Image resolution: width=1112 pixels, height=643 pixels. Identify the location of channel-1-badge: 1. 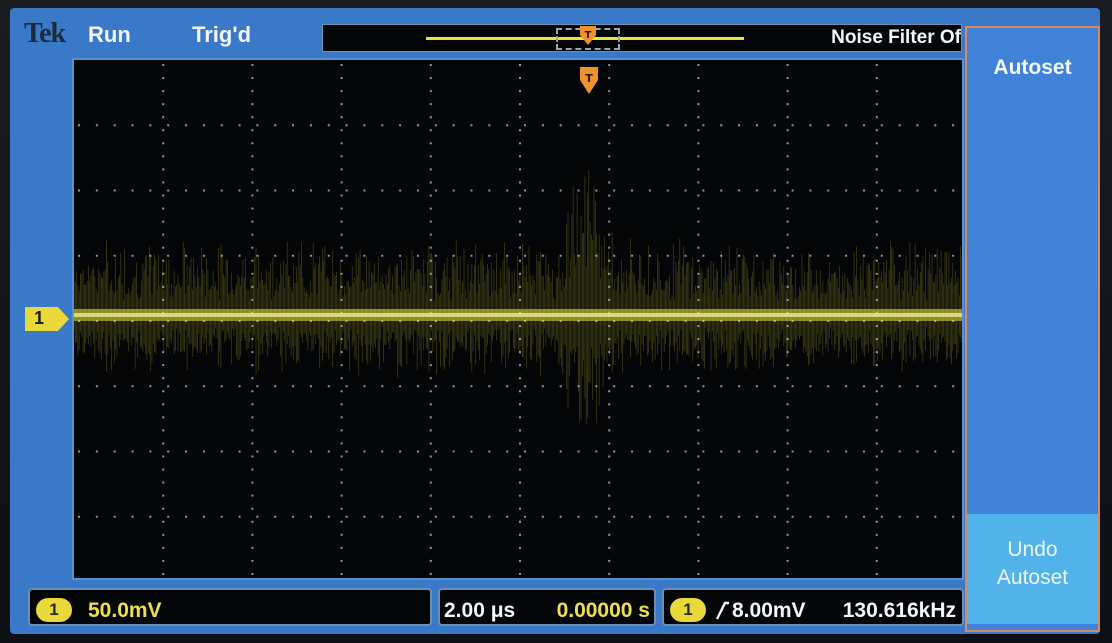
(54, 610).